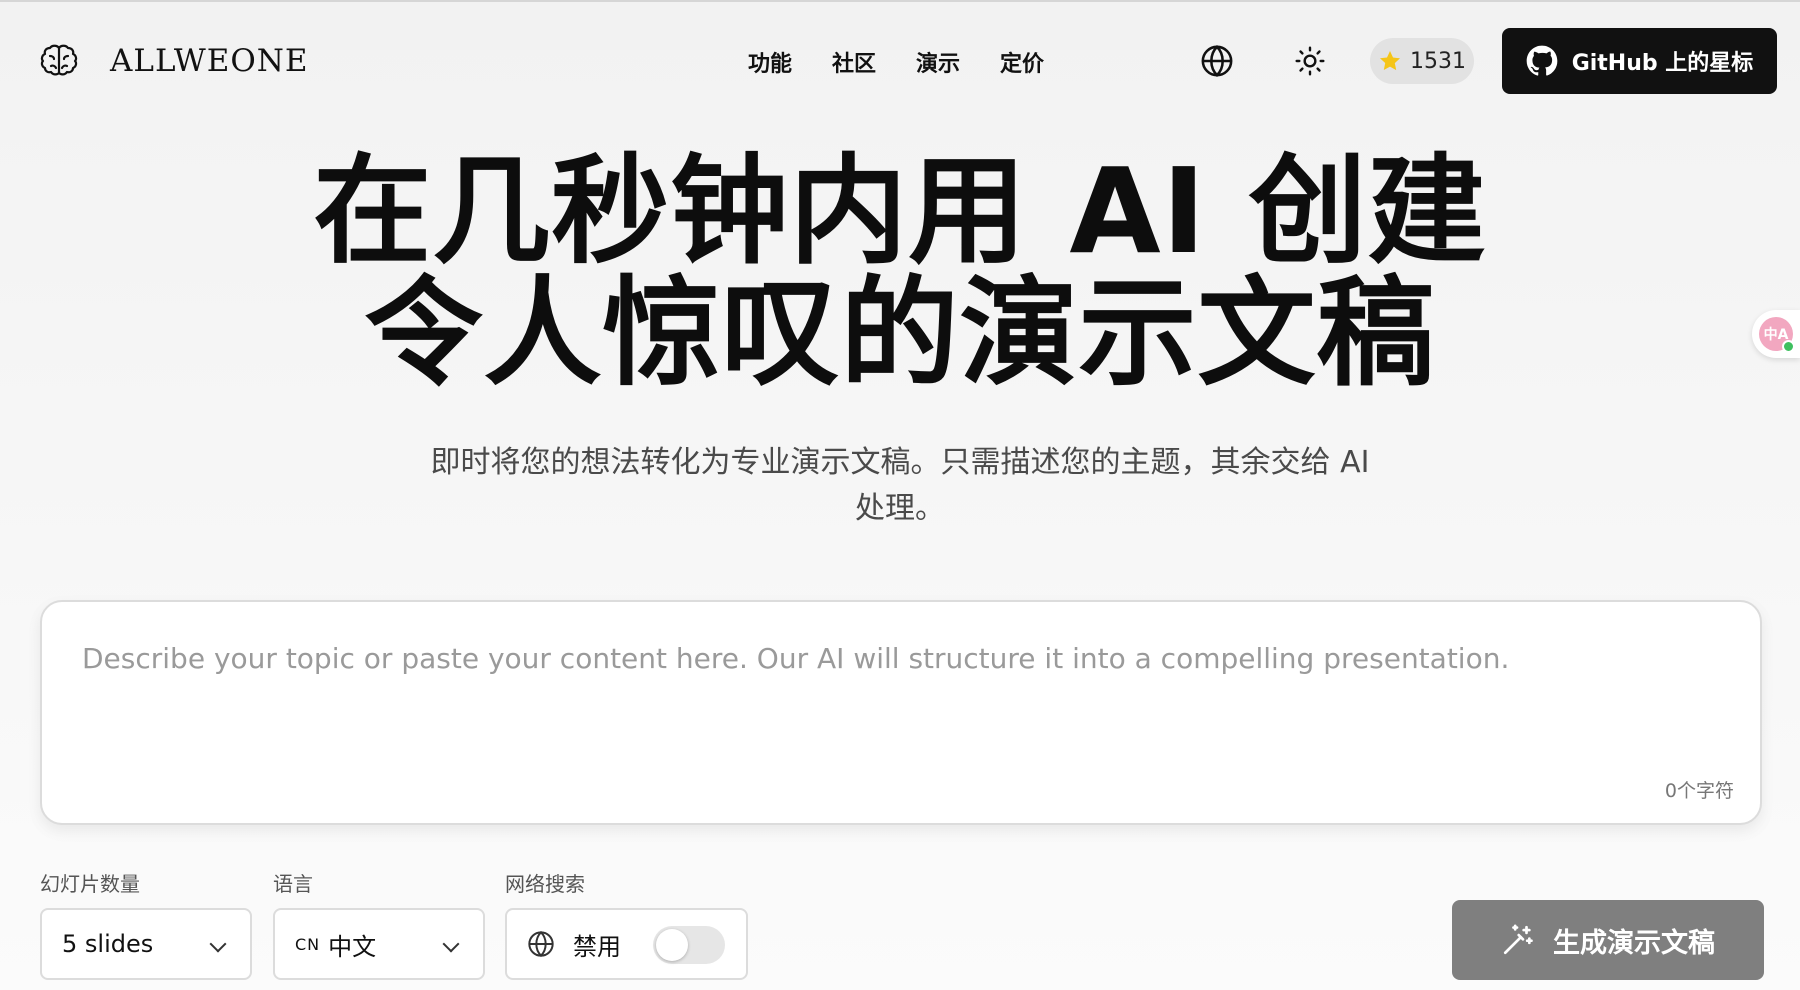  What do you see at coordinates (545, 884) in the screenshot?
I see `web-search-label: 网络搜索` at bounding box center [545, 884].